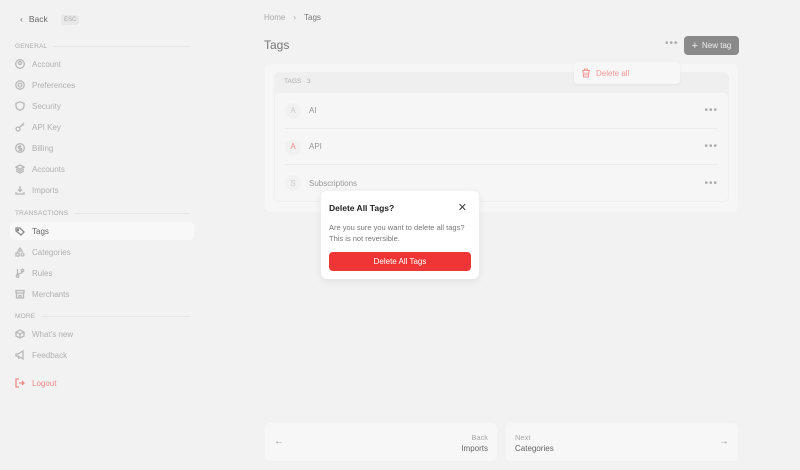  What do you see at coordinates (102, 334) in the screenshot?
I see `sidebar-item-whats-new: What's new` at bounding box center [102, 334].